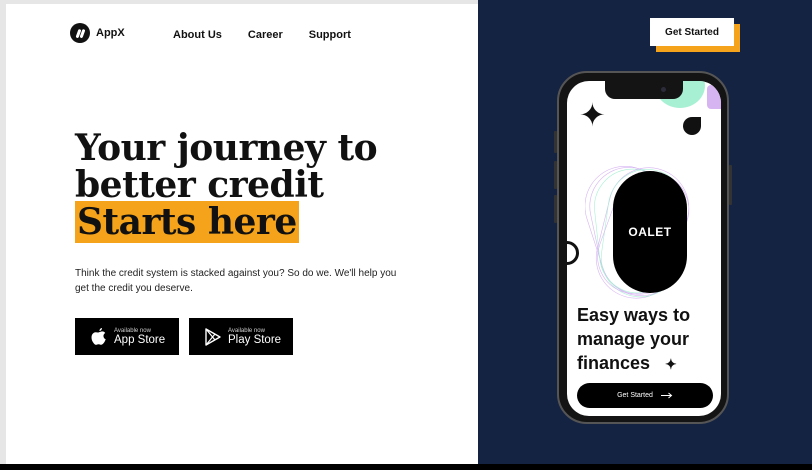 This screenshot has width=812, height=470. I want to click on lavender-shape, so click(714, 97).